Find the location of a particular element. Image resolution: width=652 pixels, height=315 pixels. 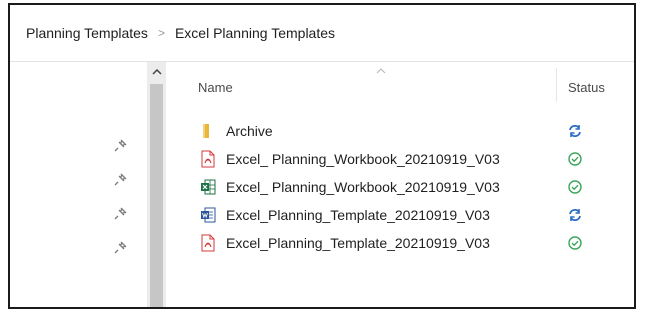

sort-ascending-icon is located at coordinates (381, 71).